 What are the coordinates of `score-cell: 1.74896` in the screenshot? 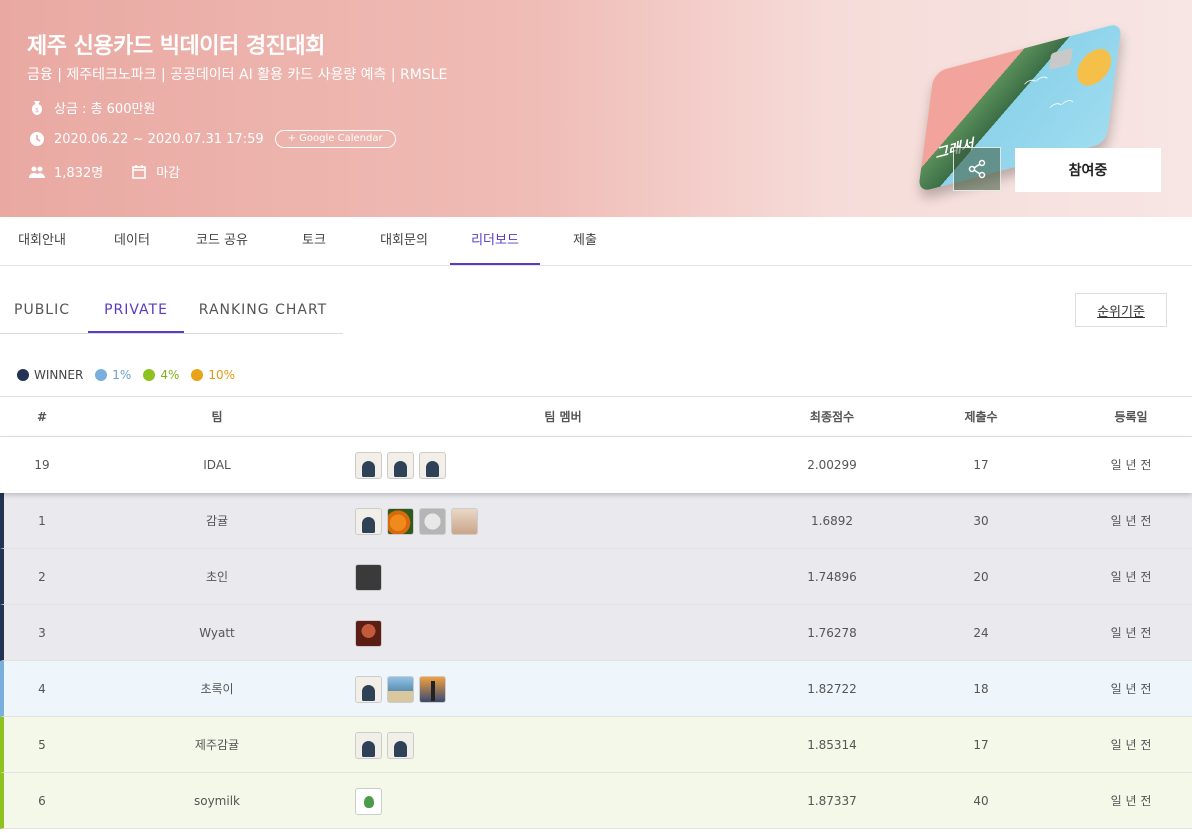 It's located at (832, 577).